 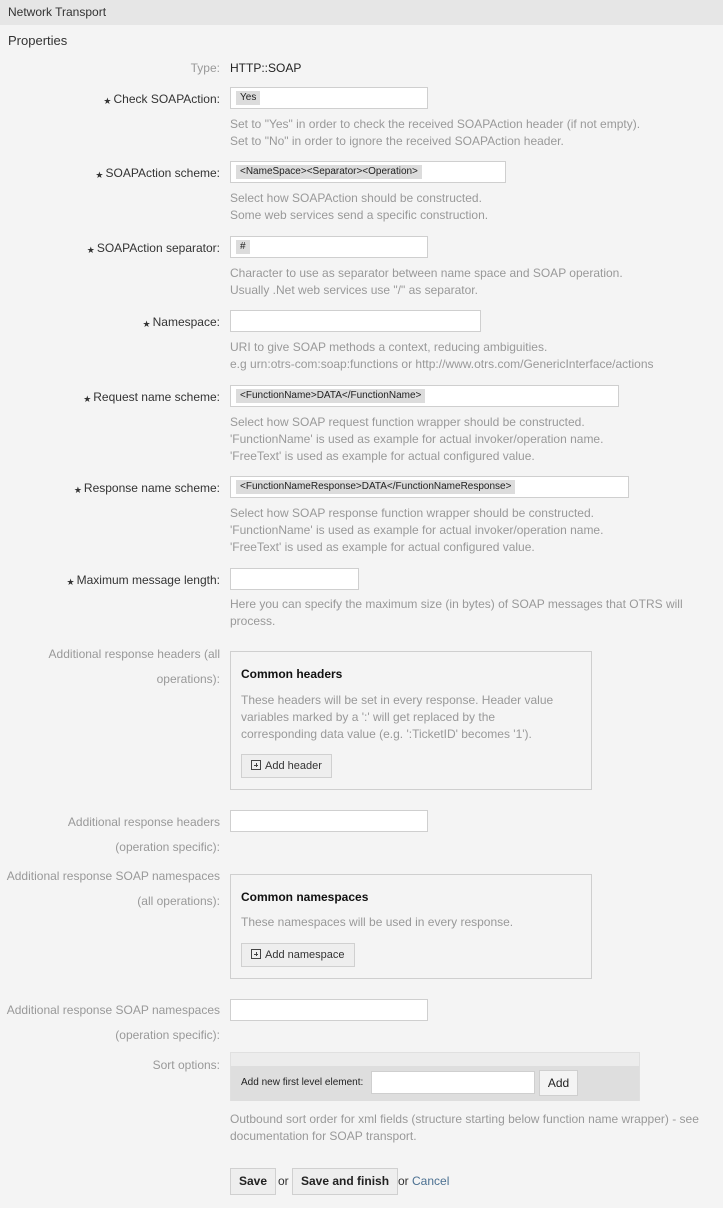 What do you see at coordinates (243, 247) in the screenshot?
I see `selected-value: #` at bounding box center [243, 247].